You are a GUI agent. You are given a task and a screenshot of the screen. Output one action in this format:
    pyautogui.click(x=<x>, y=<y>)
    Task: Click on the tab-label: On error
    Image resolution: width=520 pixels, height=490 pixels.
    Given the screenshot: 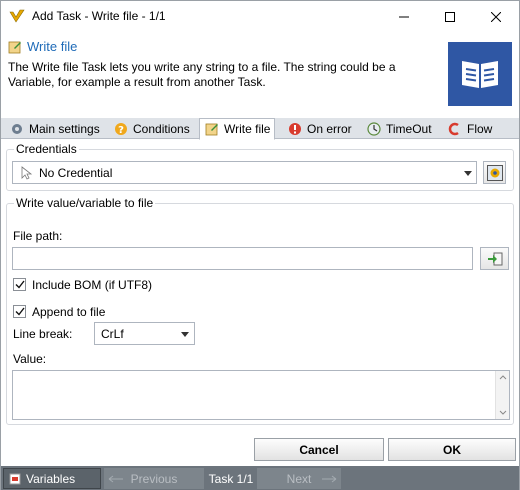 What is the action you would take?
    pyautogui.click(x=329, y=128)
    